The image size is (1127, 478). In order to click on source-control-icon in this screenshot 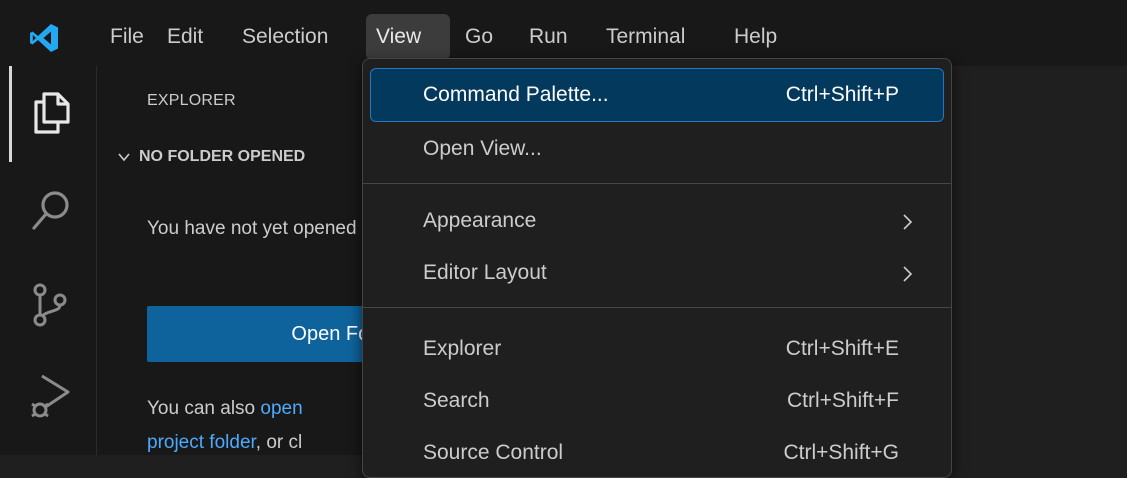, I will do `click(51, 305)`.